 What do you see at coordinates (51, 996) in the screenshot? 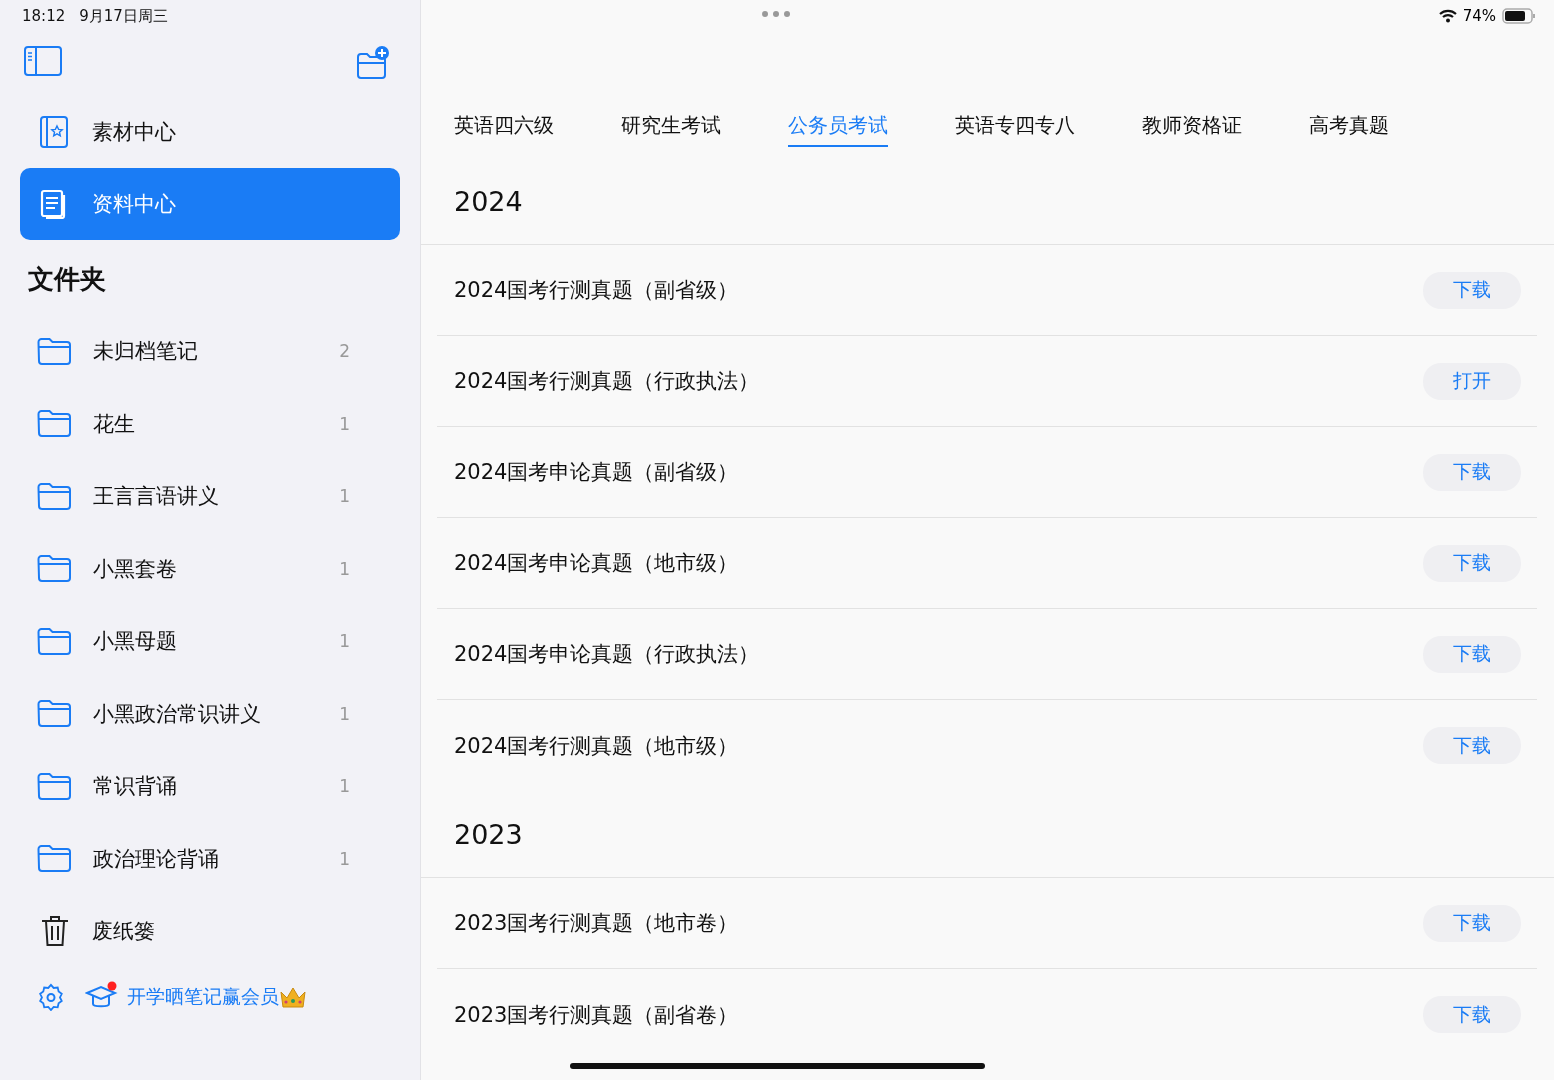
I see `settings-icon` at bounding box center [51, 996].